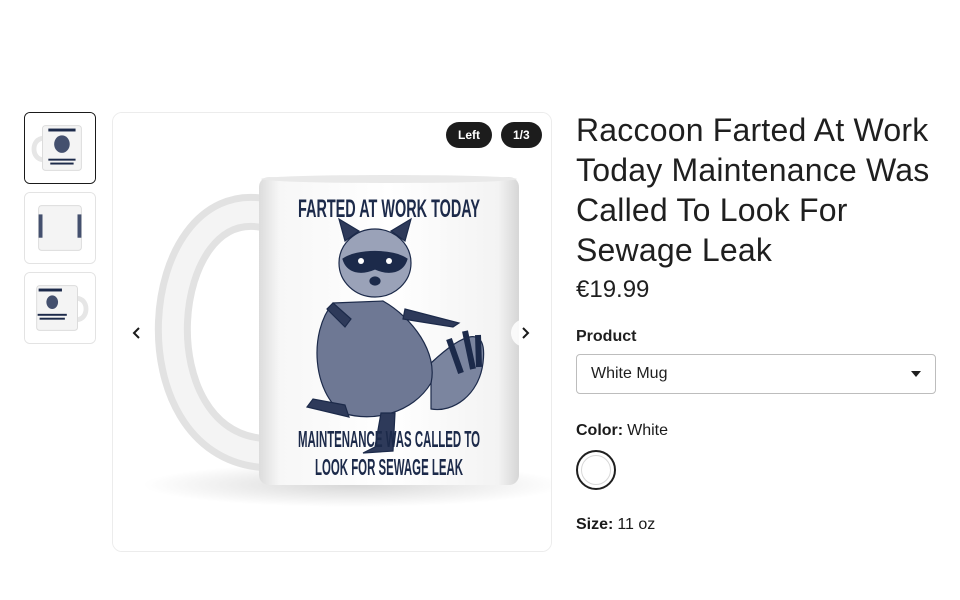 The width and height of the screenshot is (960, 600). What do you see at coordinates (389, 467) in the screenshot?
I see `mug-bottom-text-line-2: LOOK FOR SEWAGE LEAK` at bounding box center [389, 467].